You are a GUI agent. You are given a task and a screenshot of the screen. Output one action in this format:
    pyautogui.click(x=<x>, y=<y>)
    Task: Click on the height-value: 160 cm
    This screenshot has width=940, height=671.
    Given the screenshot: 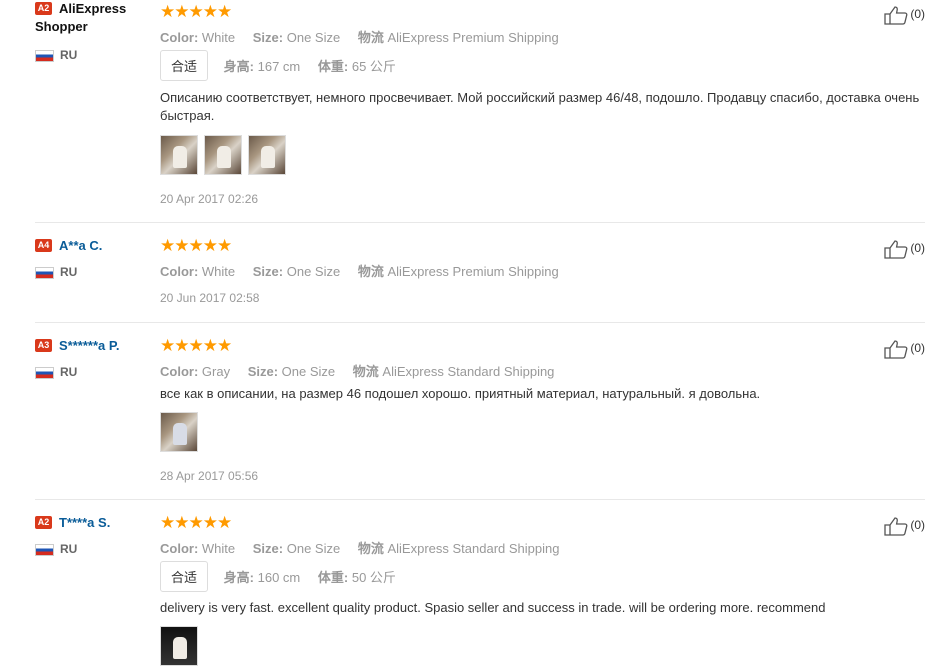 What is the action you would take?
    pyautogui.click(x=279, y=577)
    